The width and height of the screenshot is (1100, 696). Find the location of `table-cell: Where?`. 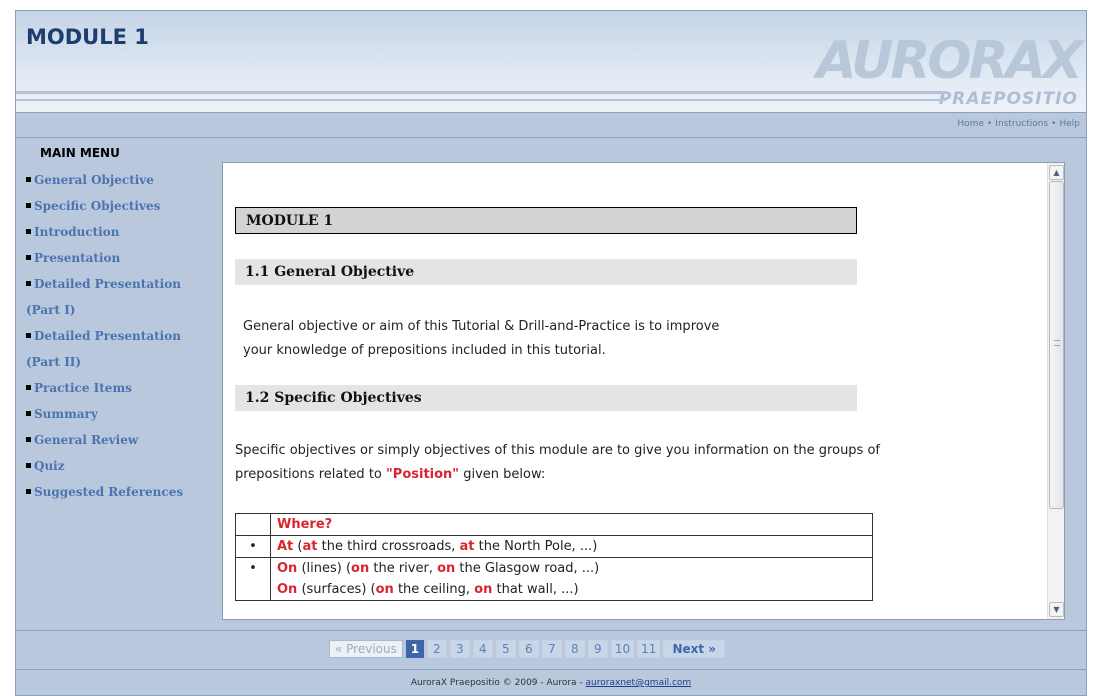

table-cell: Where? is located at coordinates (571, 524).